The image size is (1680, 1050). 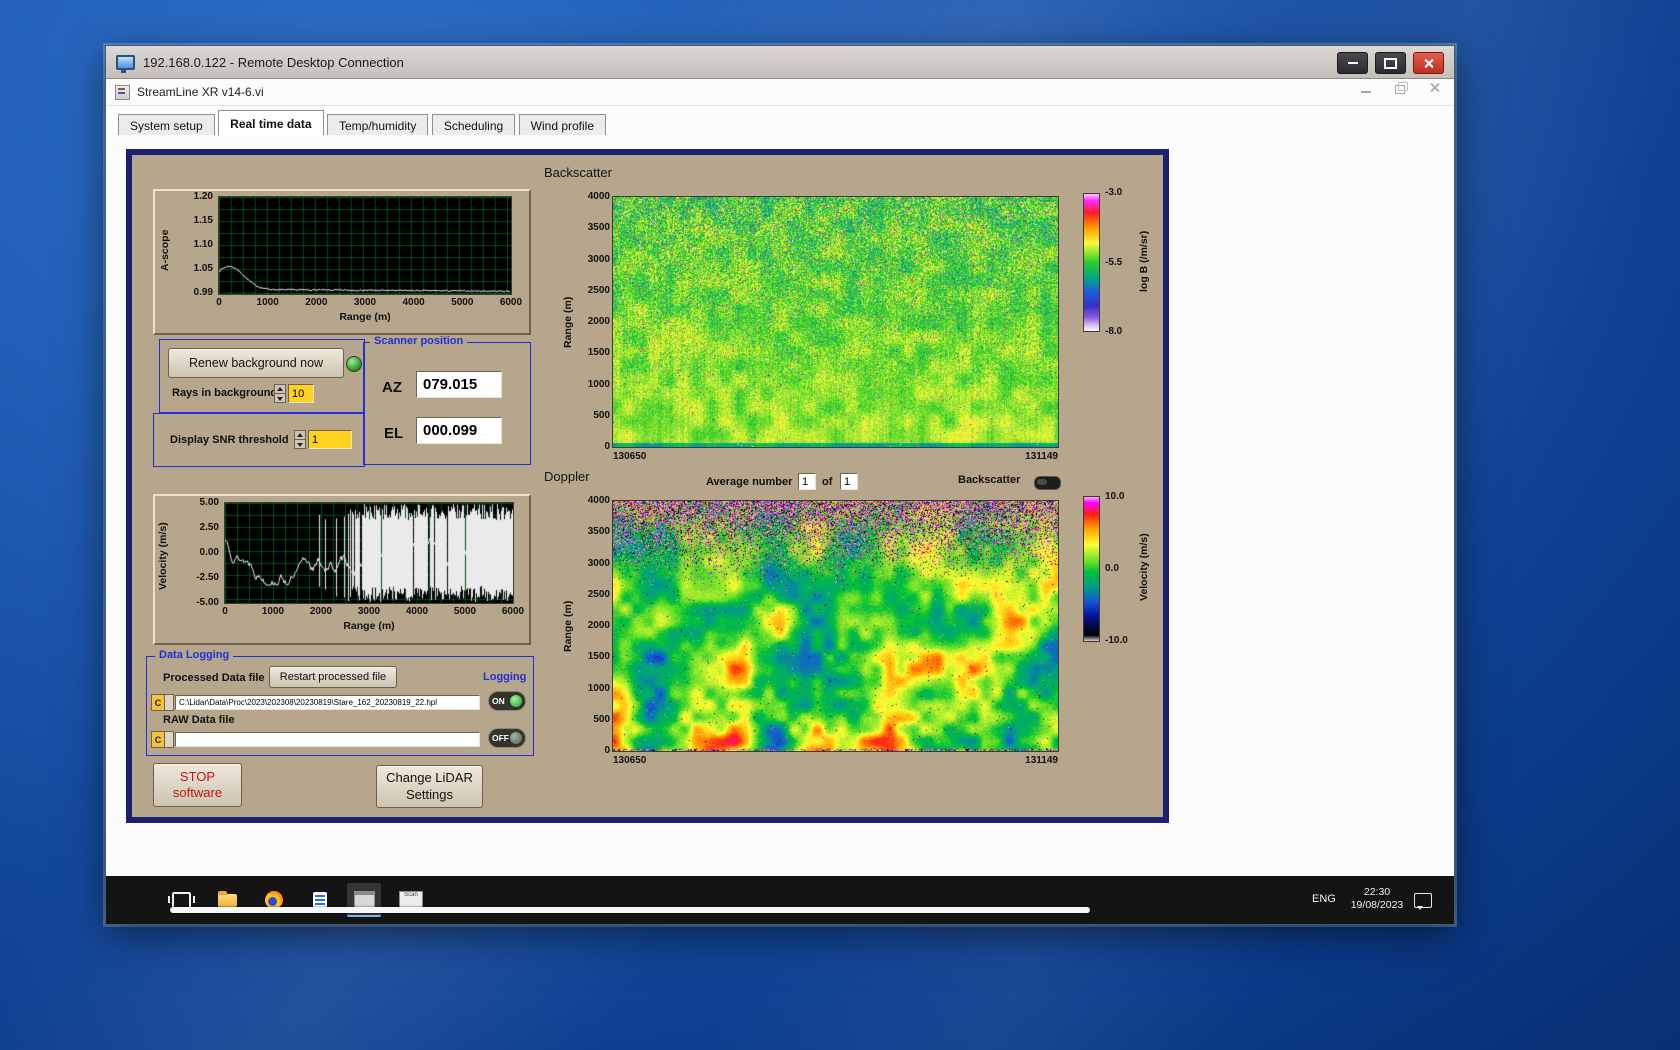 What do you see at coordinates (1423, 900) in the screenshot?
I see `notification-button` at bounding box center [1423, 900].